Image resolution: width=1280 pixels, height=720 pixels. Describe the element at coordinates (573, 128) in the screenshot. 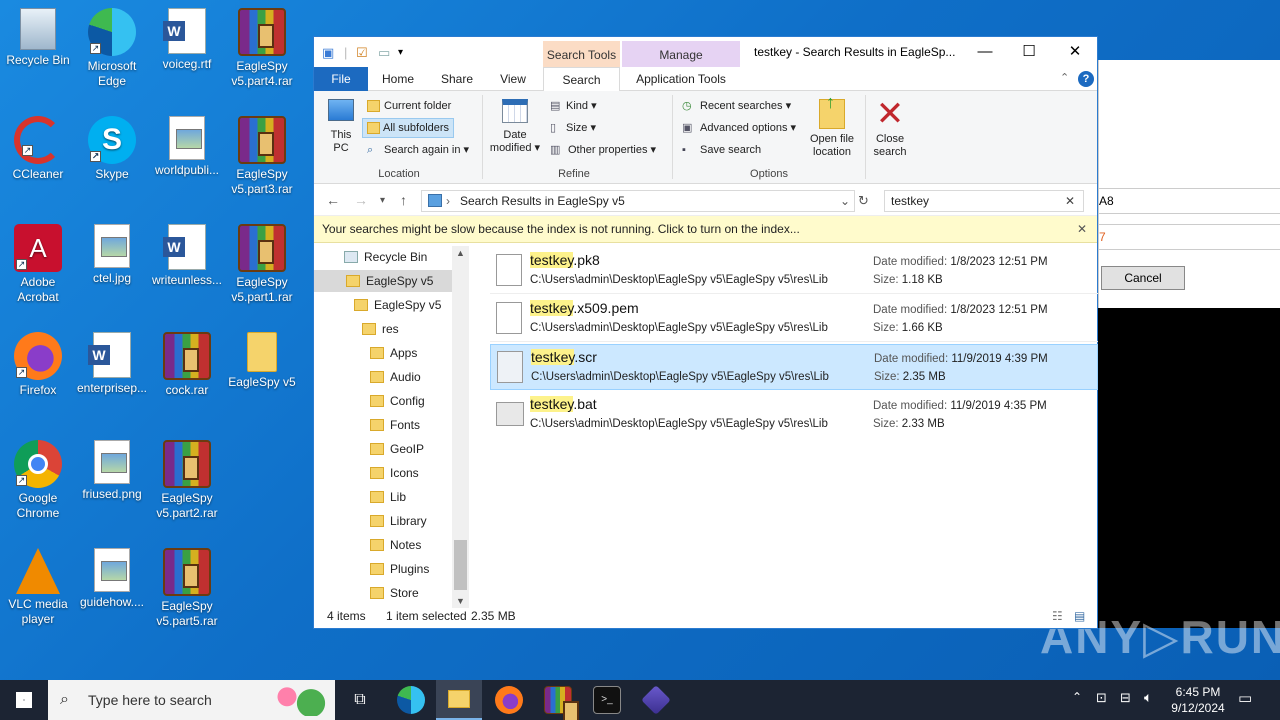

I see `size-button: ▯ Size ▾` at that location.